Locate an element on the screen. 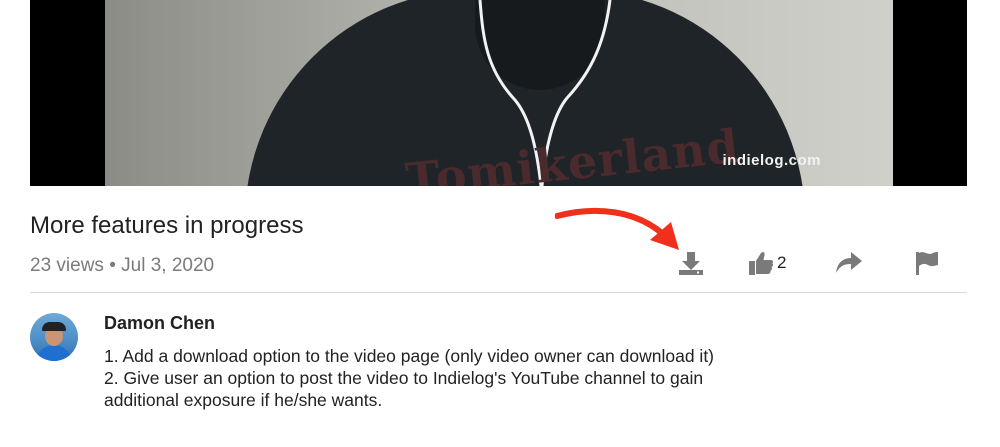 The width and height of the screenshot is (1000, 447). divider is located at coordinates (498, 292).